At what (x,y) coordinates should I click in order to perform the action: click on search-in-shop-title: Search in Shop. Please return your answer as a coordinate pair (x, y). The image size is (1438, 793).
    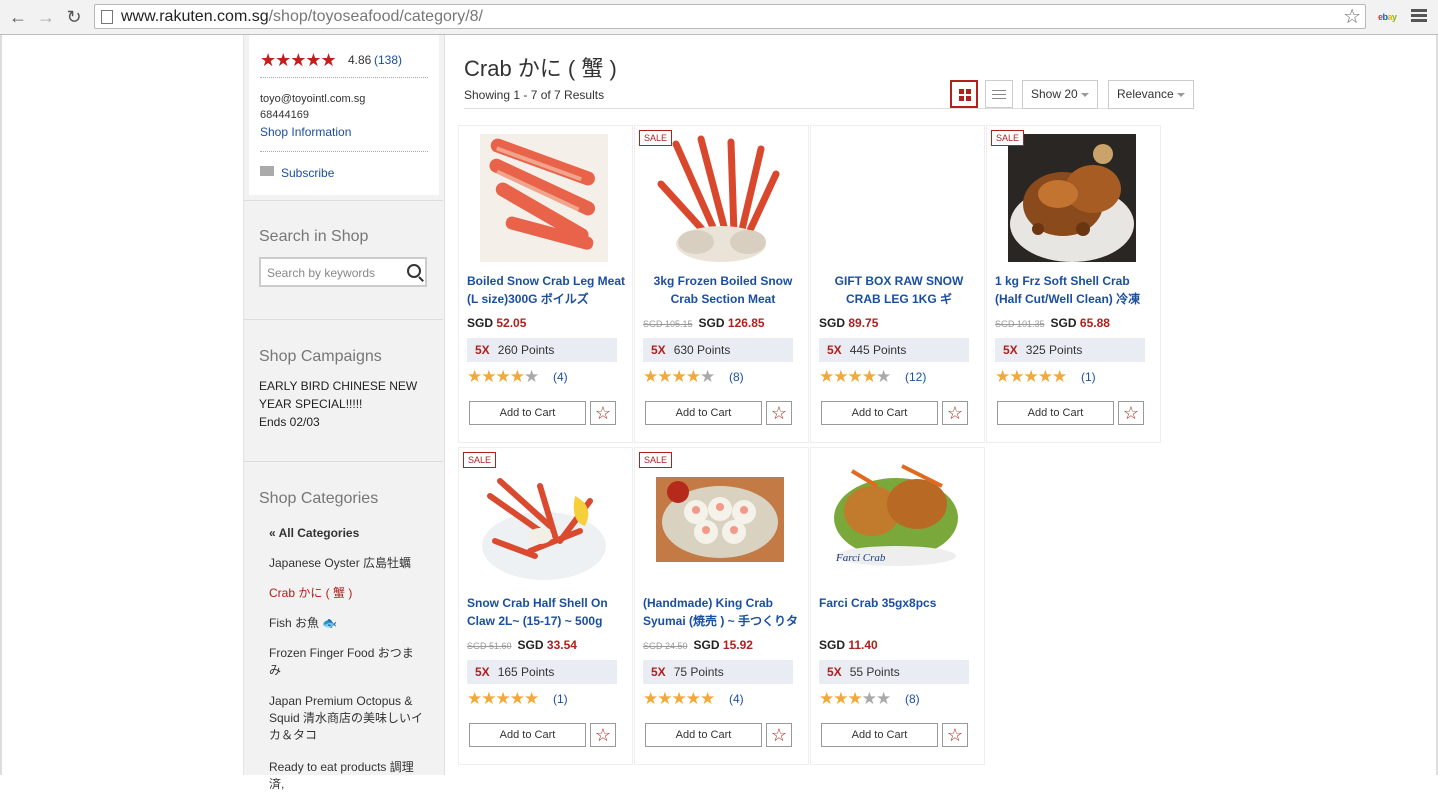
    Looking at the image, I should click on (314, 236).